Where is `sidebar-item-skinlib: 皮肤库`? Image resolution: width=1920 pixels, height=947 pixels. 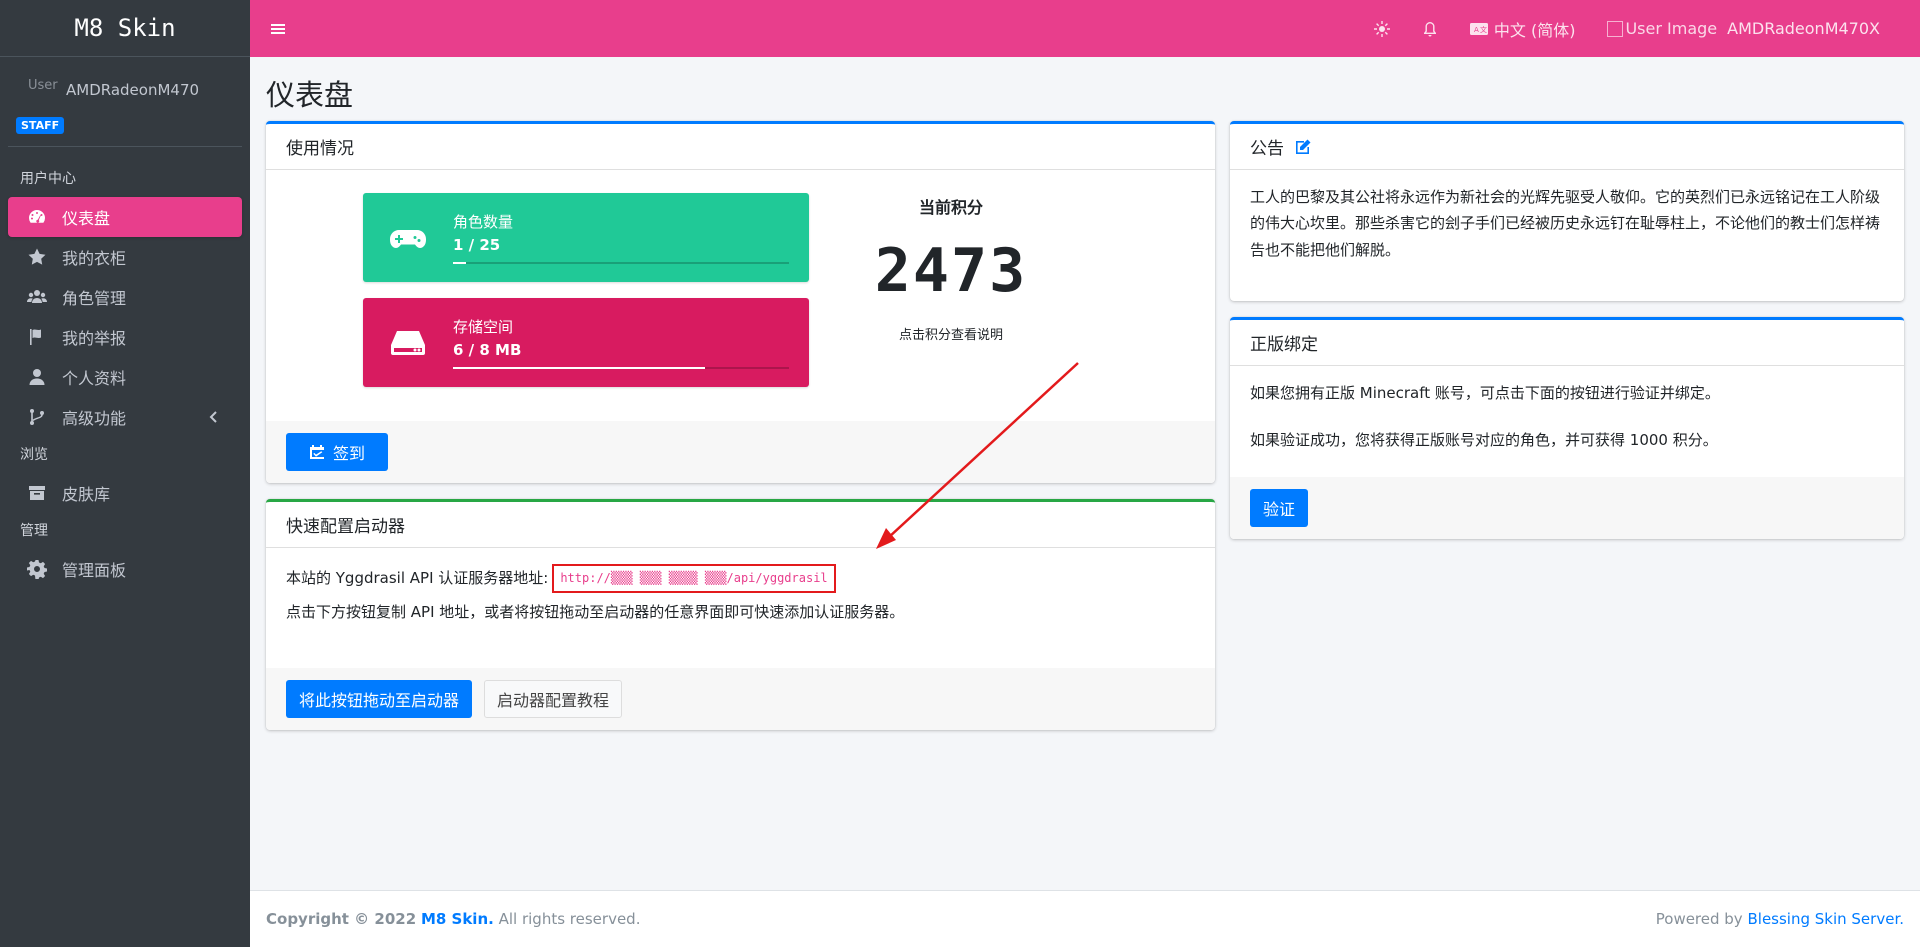
sidebar-item-skinlib: 皮肤库 is located at coordinates (125, 493).